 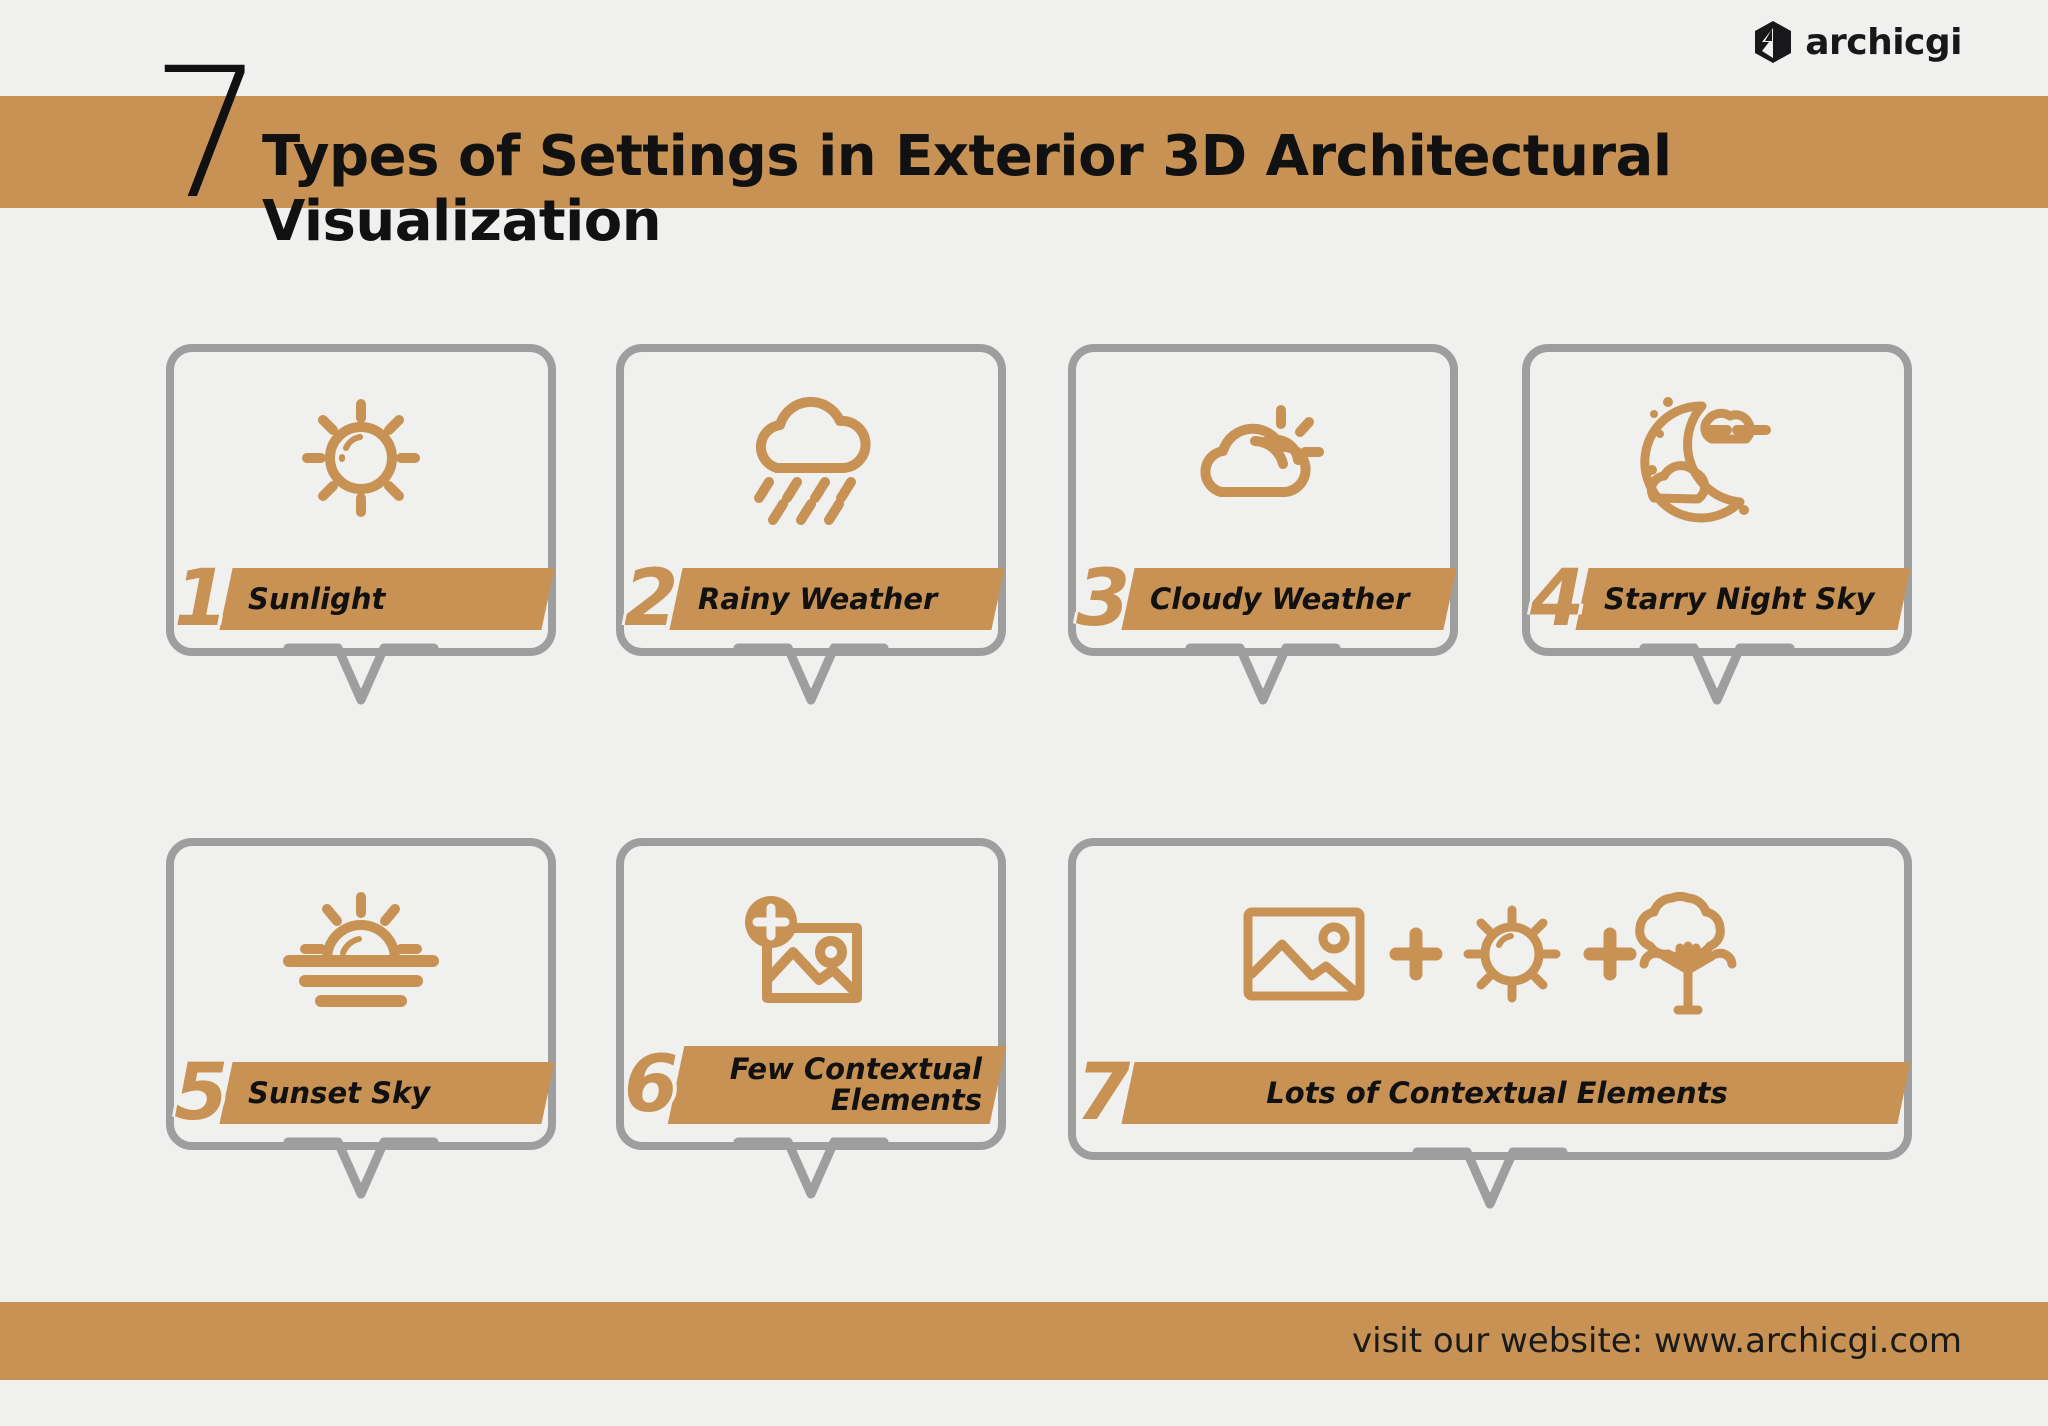 I want to click on card-label-row: 3 Cloudy Weather, so click(x=1266, y=599).